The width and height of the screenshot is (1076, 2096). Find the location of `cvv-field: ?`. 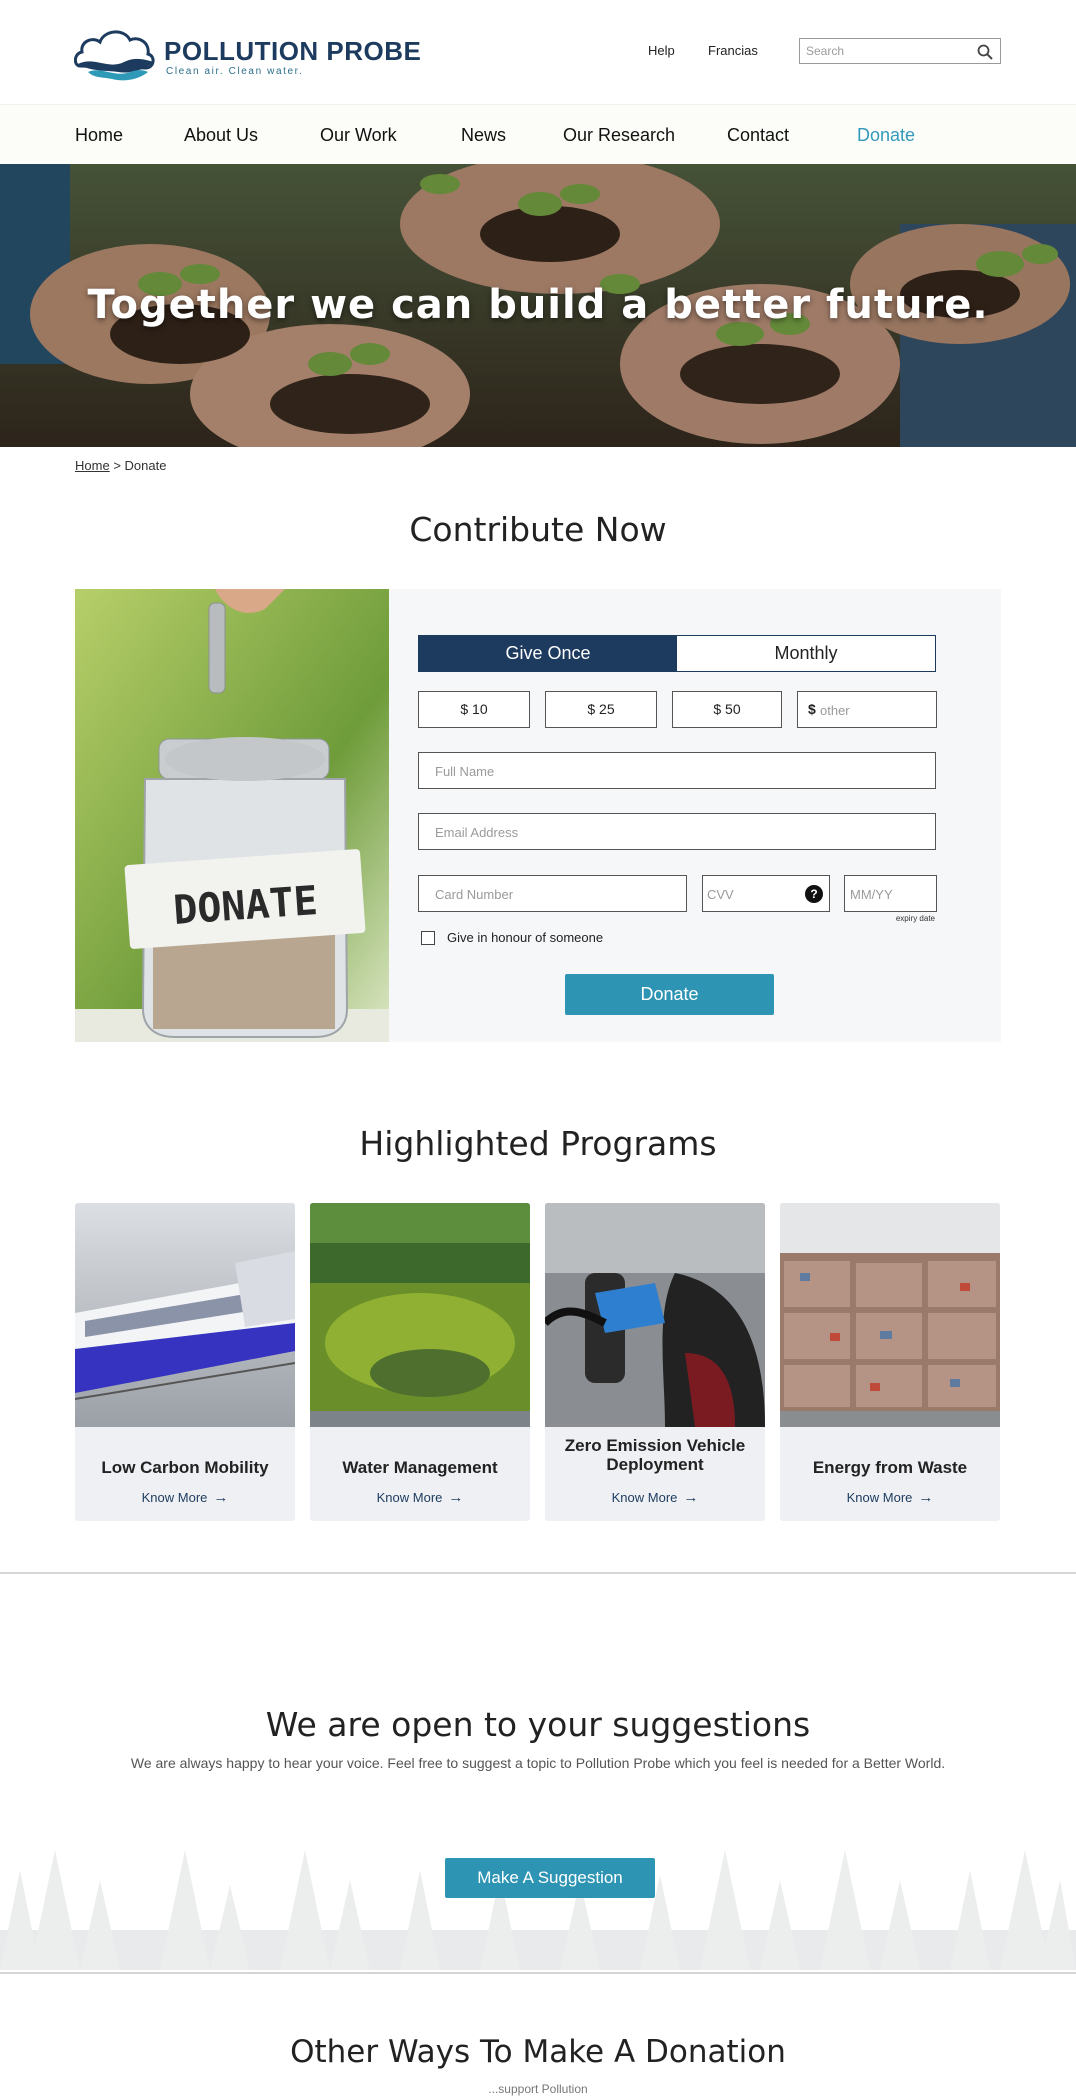

cvv-field: ? is located at coordinates (766, 893).